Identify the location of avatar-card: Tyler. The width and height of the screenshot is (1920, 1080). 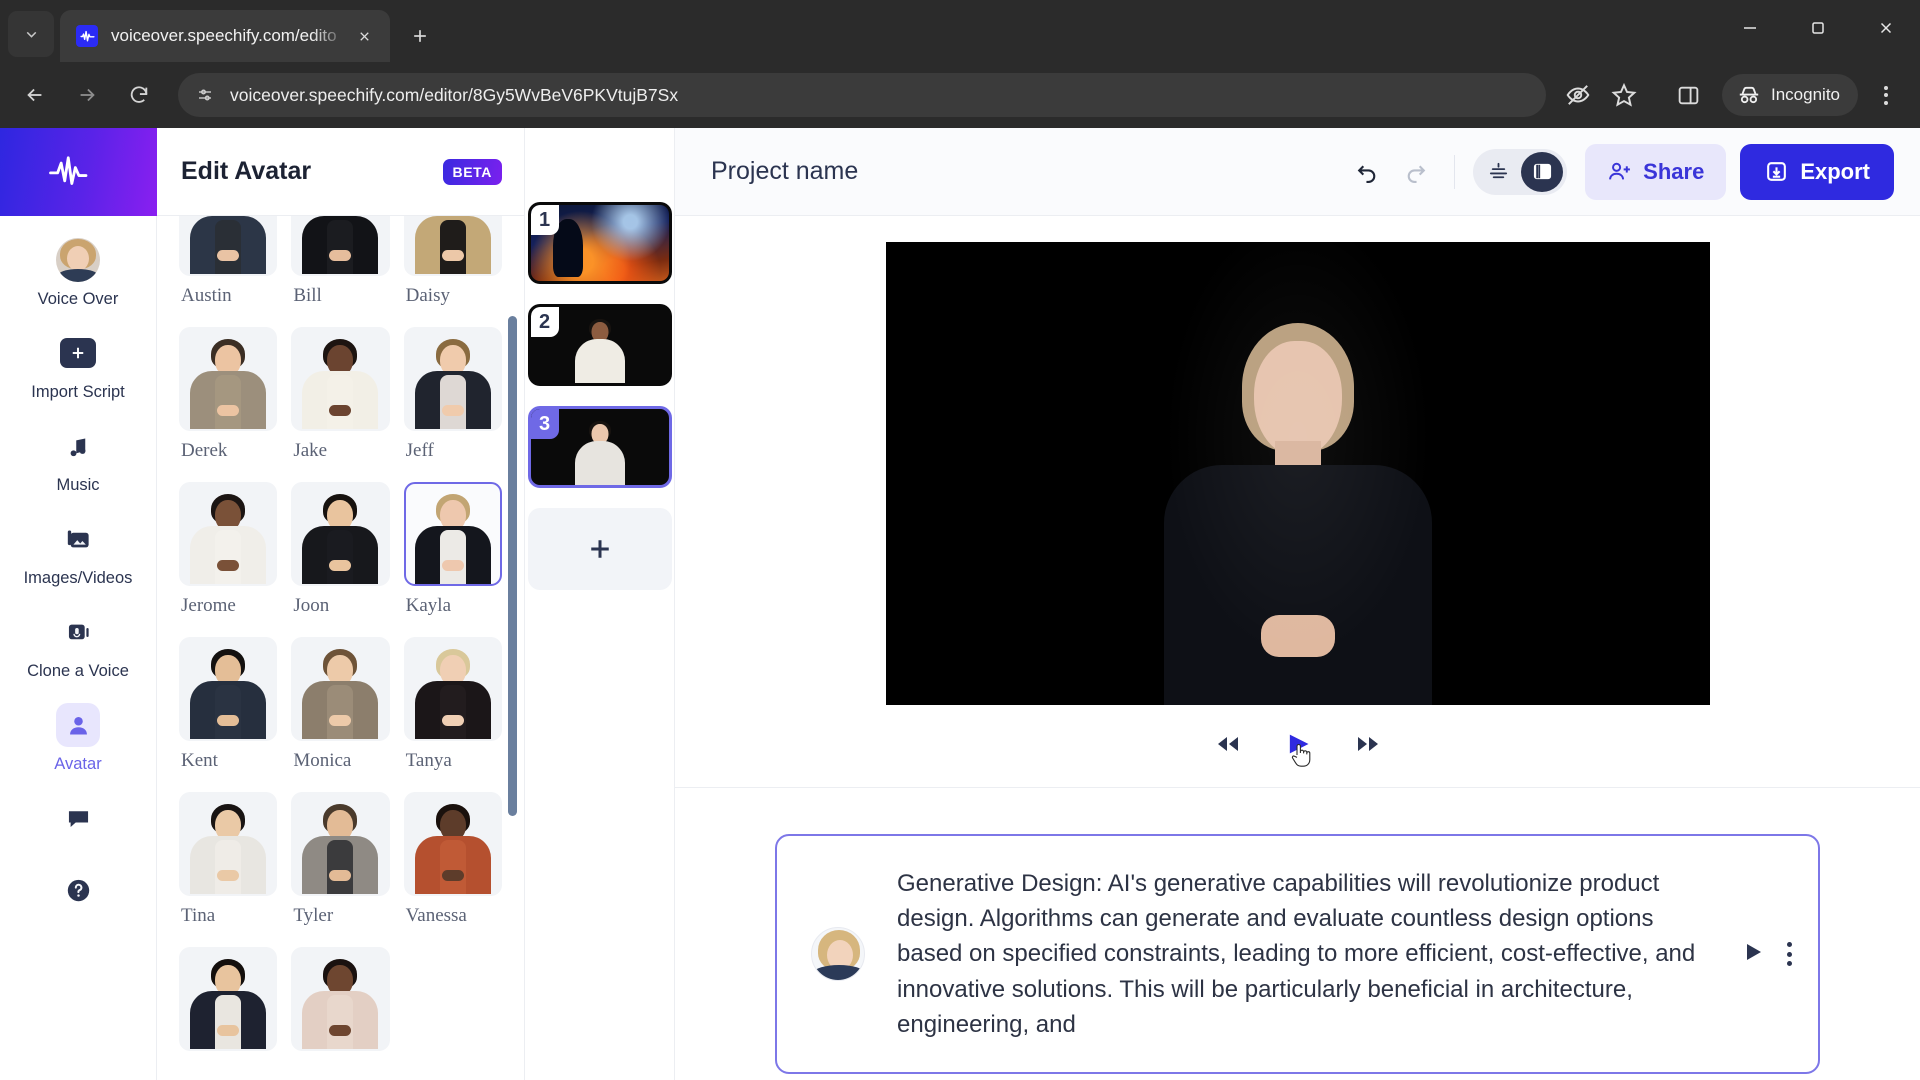
(340, 867).